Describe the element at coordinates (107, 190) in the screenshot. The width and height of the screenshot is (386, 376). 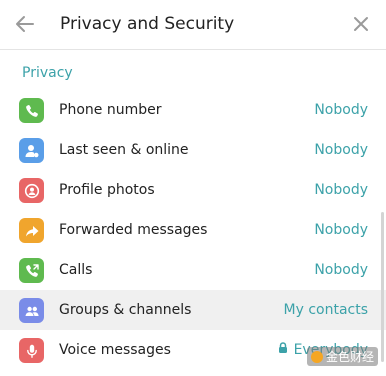
I see `row-label: Profile photos` at that location.